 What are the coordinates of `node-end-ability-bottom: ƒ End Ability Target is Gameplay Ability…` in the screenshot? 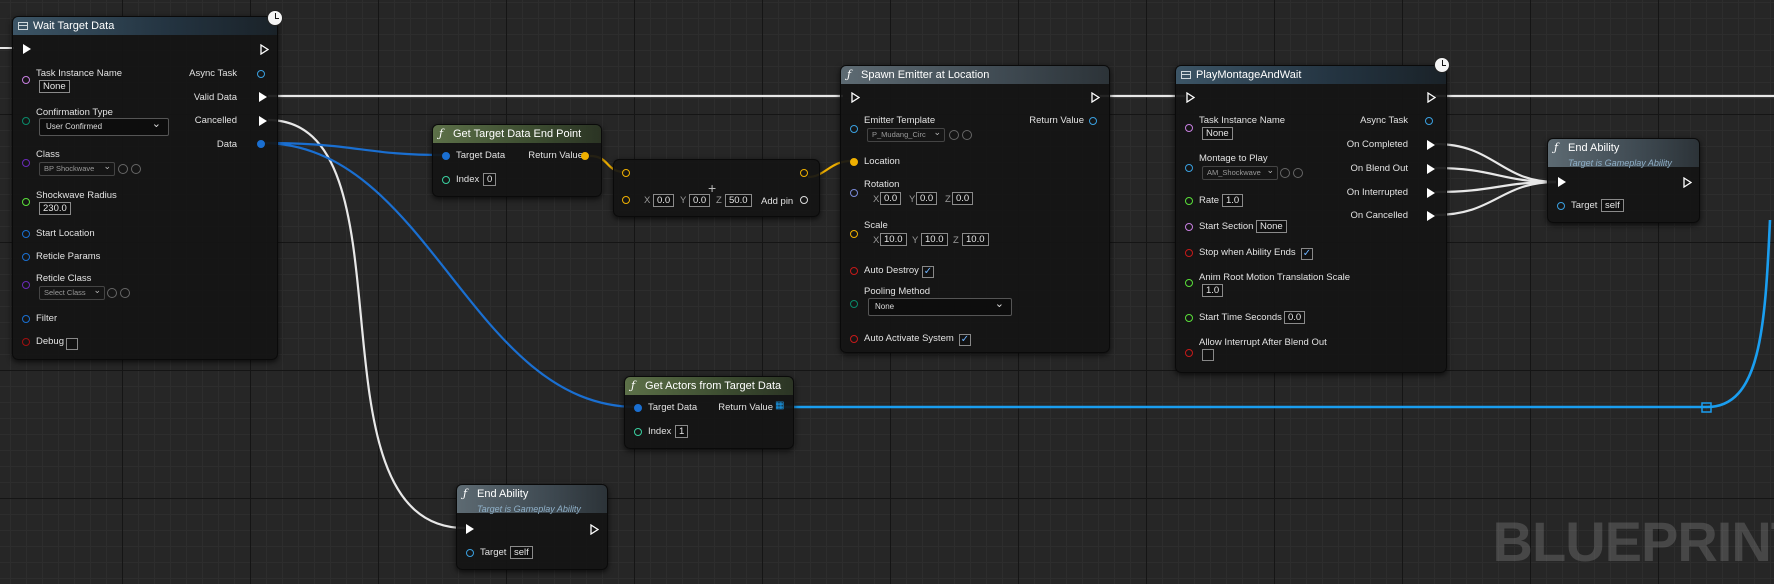 It's located at (532, 527).